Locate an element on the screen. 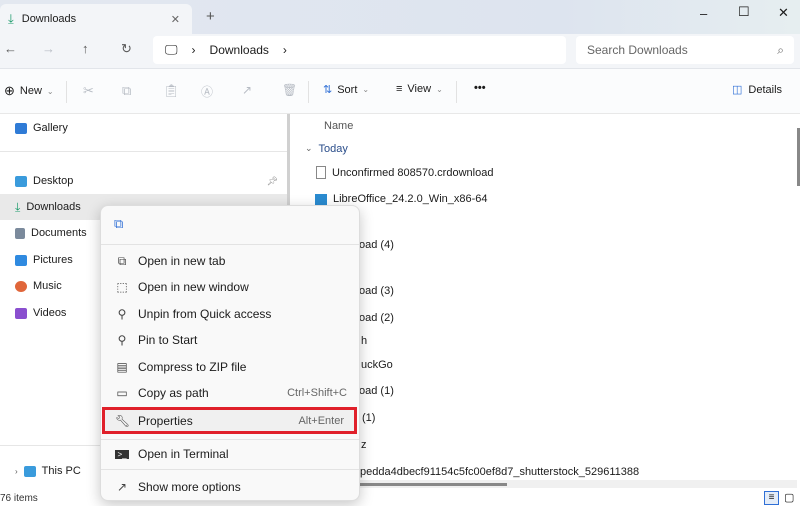 This screenshot has width=800, height=506. breadcrumb-downloads: Downloads is located at coordinates (239, 50).